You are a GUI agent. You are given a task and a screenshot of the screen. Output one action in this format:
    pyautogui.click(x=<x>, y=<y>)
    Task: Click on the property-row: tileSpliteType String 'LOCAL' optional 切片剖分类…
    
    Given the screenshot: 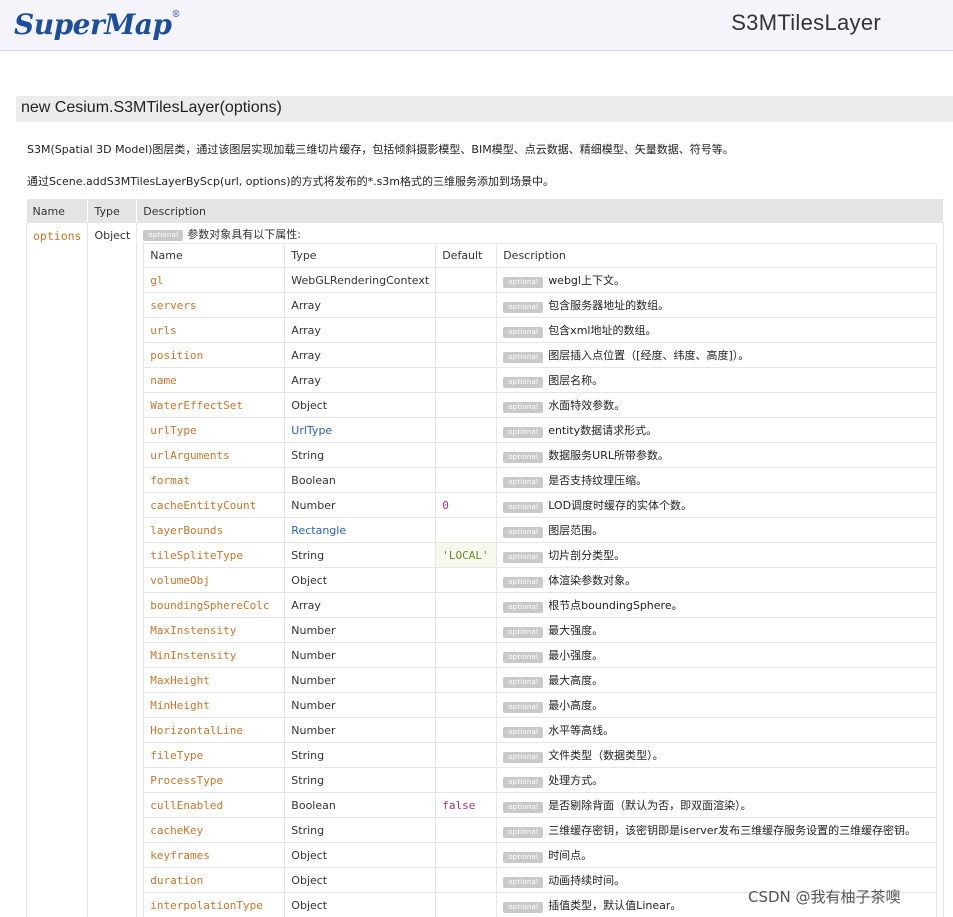 What is the action you would take?
    pyautogui.click(x=540, y=555)
    